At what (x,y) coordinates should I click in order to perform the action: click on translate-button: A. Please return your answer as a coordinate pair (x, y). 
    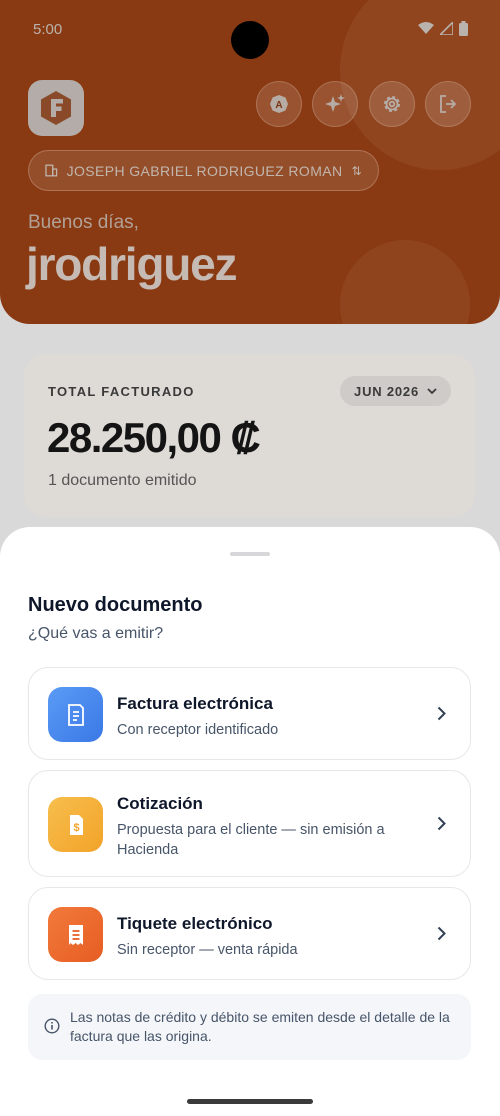
    Looking at the image, I should click on (279, 104).